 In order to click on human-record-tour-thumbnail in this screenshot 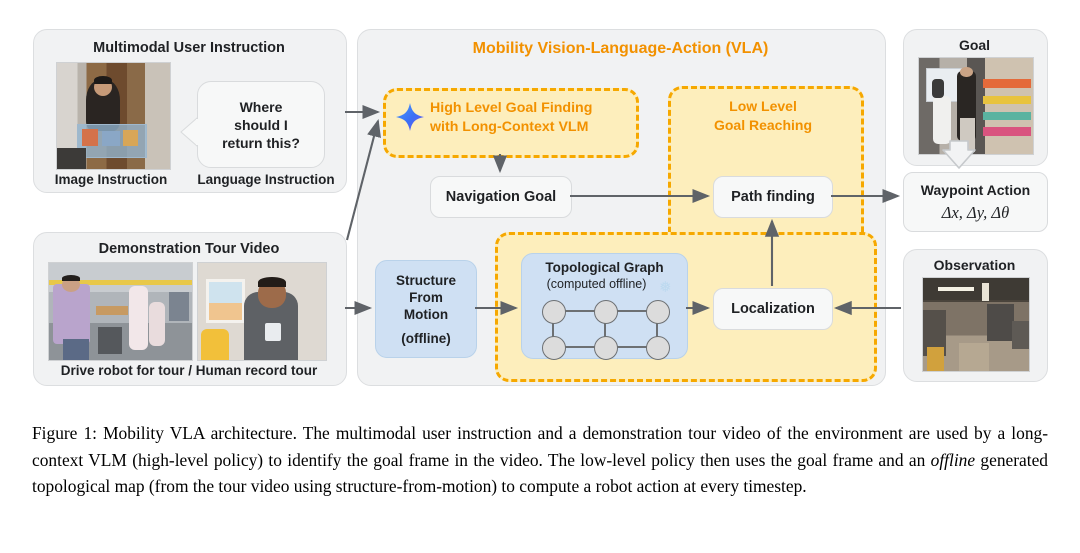, I will do `click(262, 311)`.